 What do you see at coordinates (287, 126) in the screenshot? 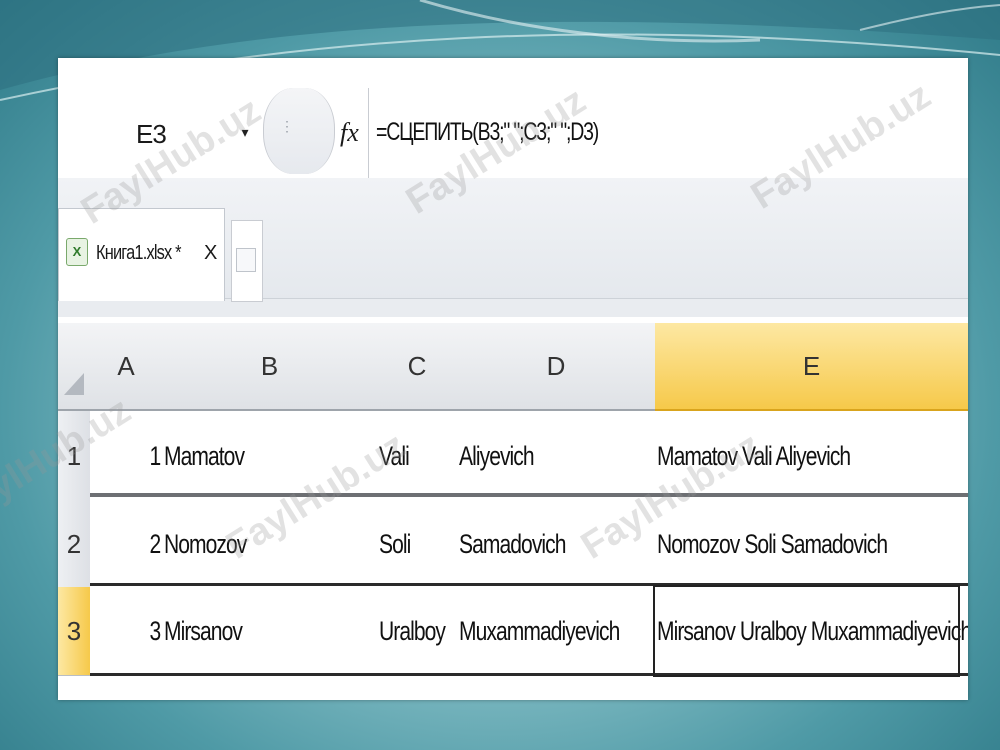
I see `drag-handle-icon: ⋮` at bounding box center [287, 126].